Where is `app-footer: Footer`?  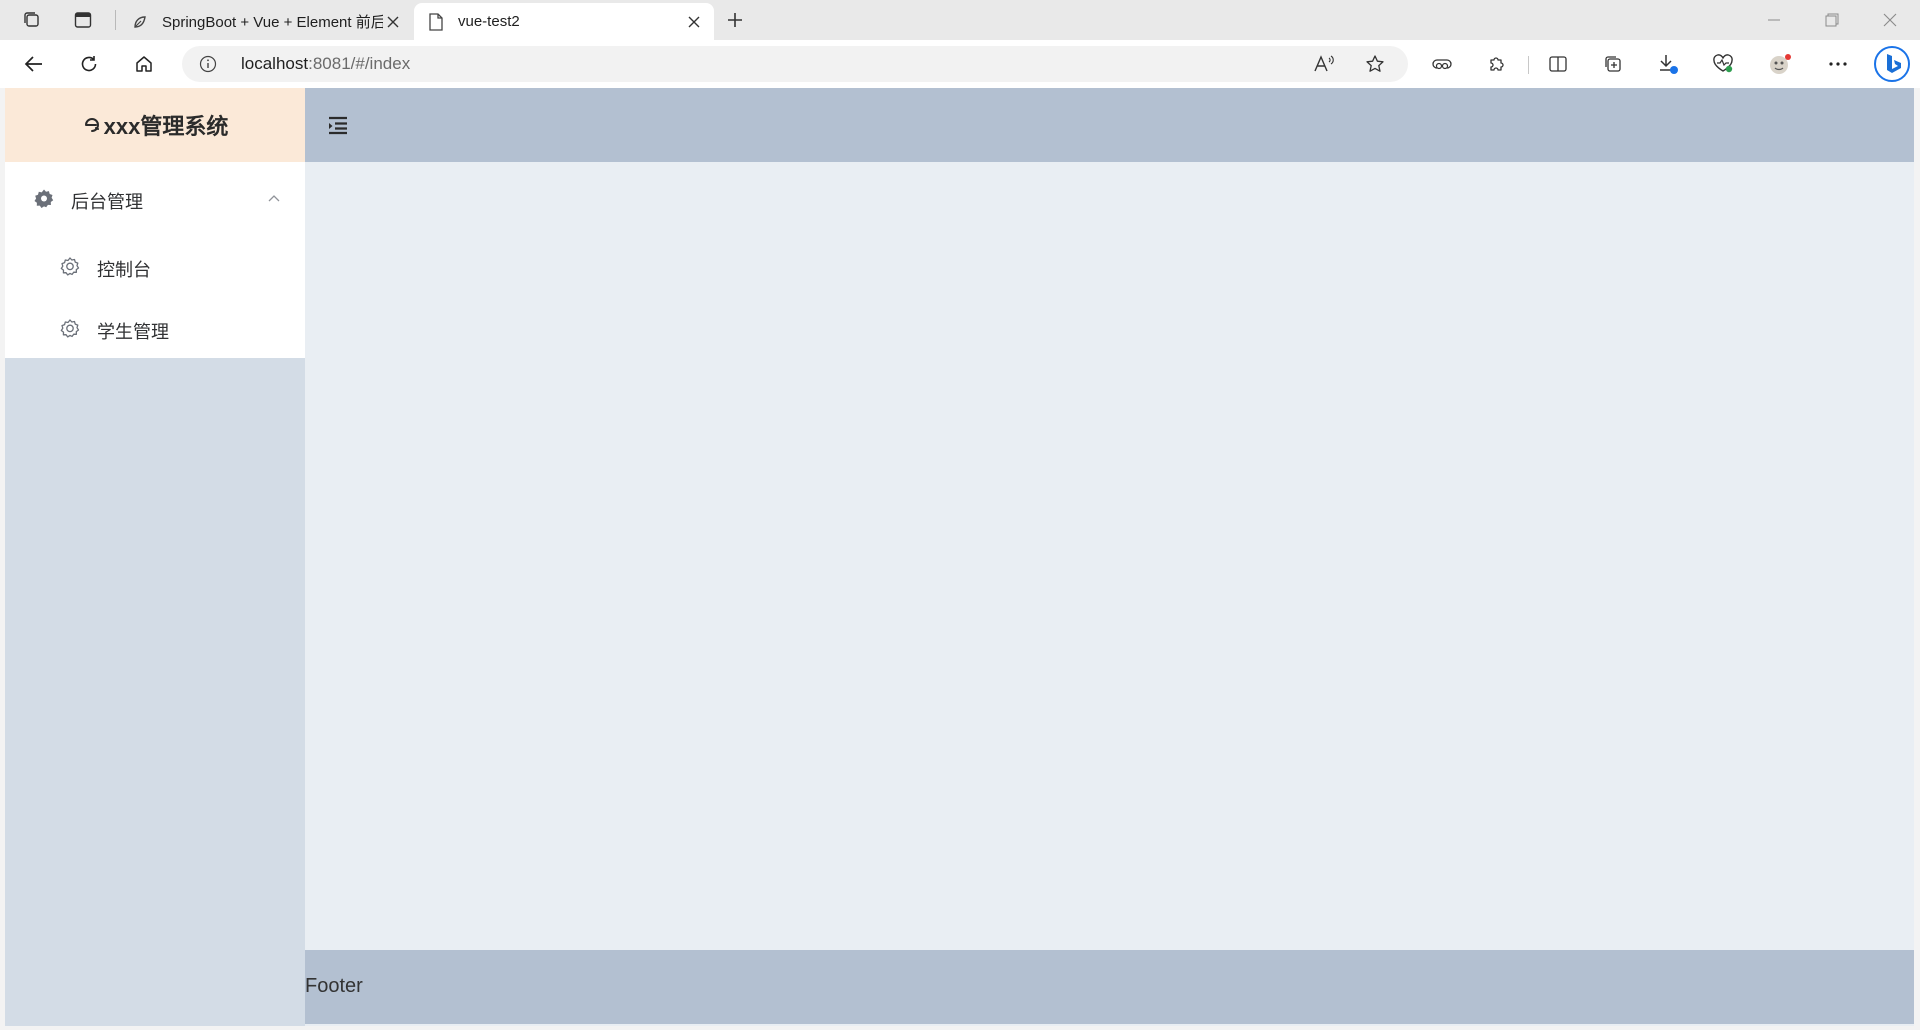
app-footer: Footer is located at coordinates (1109, 987).